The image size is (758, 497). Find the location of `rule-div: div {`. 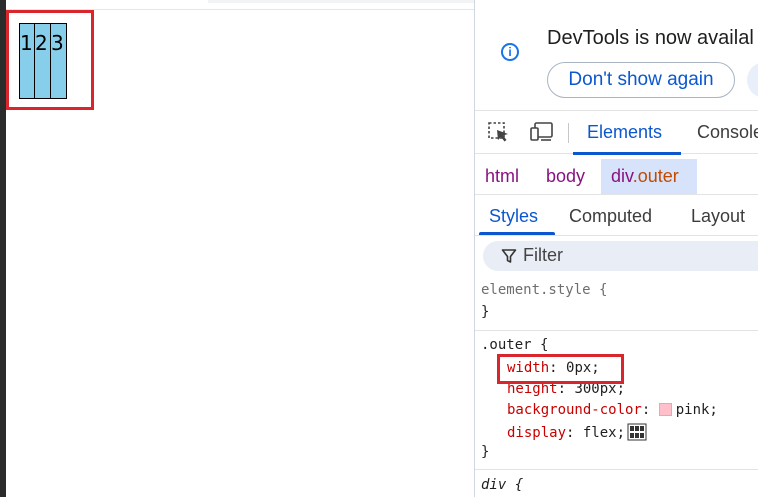

rule-div: div { is located at coordinates (616, 483).